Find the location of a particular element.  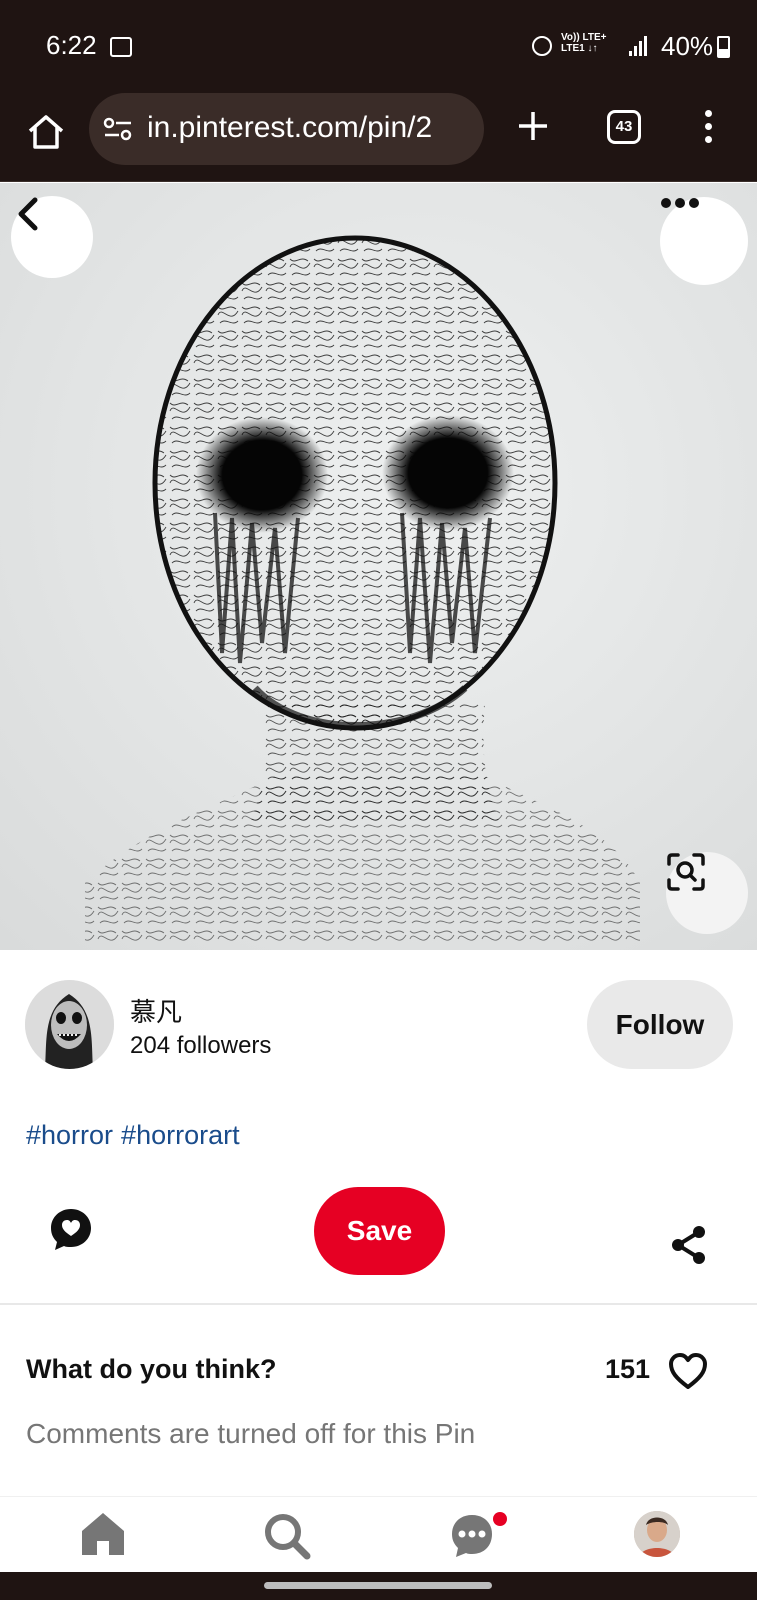

site-settings-icon is located at coordinates (118, 129).